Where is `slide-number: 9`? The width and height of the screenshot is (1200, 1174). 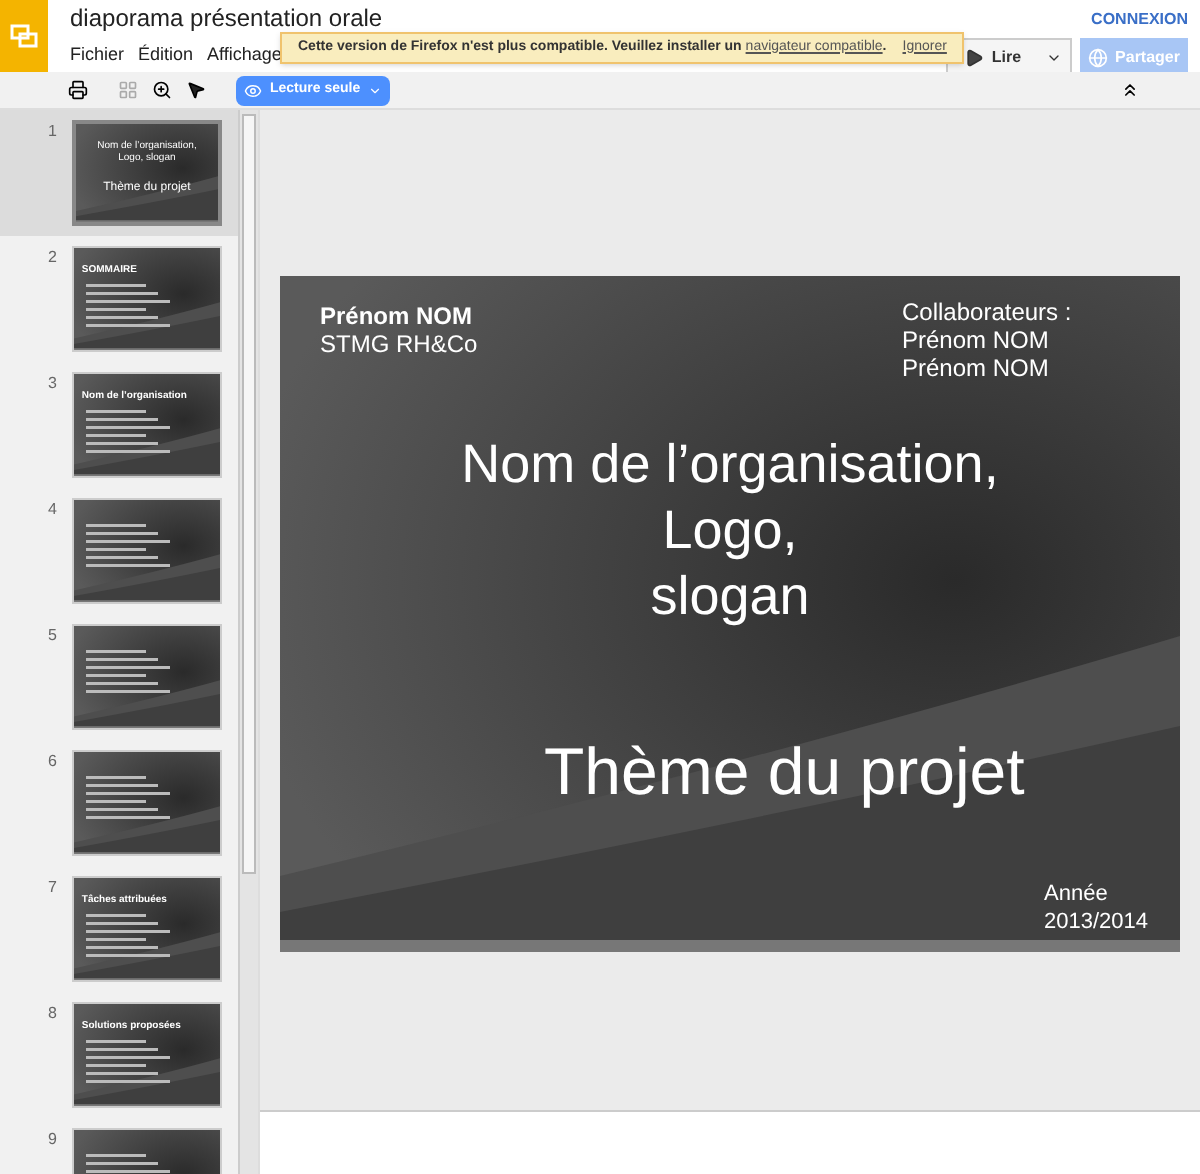
slide-number: 9 is located at coordinates (53, 1140).